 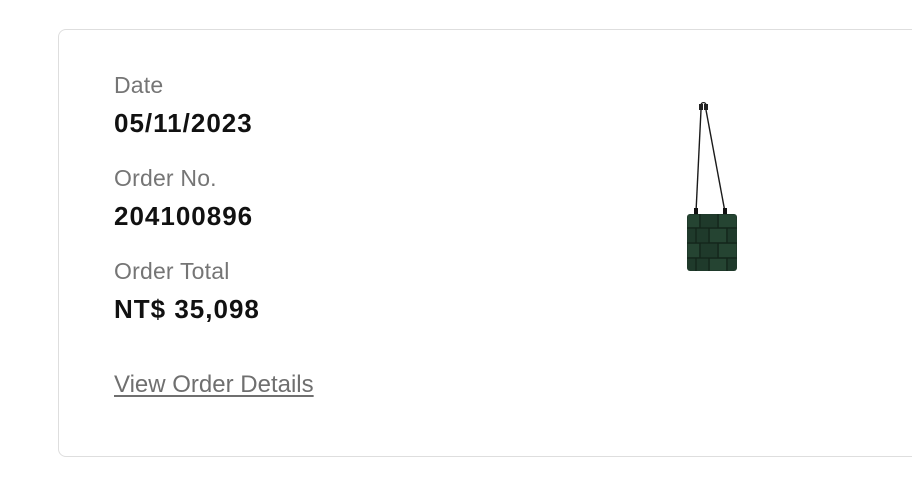 I want to click on order-number-label: Order No., so click(x=165, y=178).